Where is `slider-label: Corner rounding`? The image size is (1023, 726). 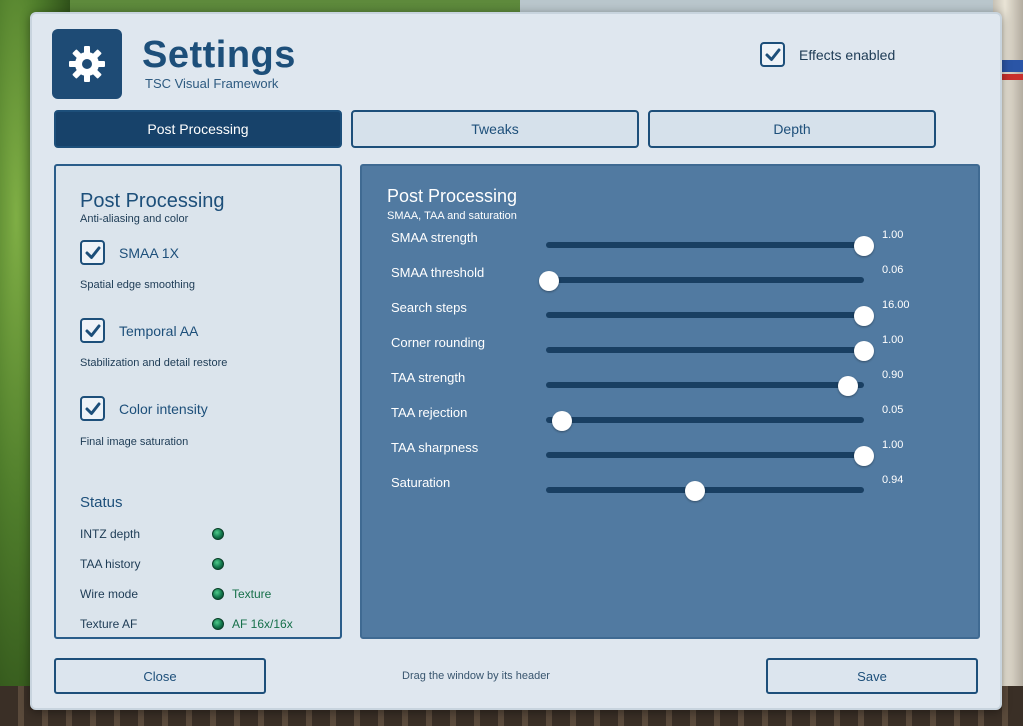
slider-label: Corner rounding is located at coordinates (438, 342).